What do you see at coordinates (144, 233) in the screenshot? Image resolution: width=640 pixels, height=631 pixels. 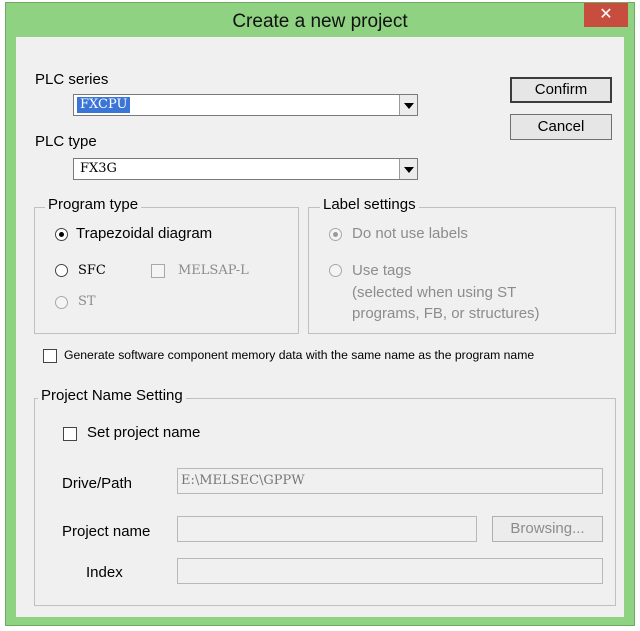 I see `trapezoidal-label: Trapezoidal diagram` at bounding box center [144, 233].